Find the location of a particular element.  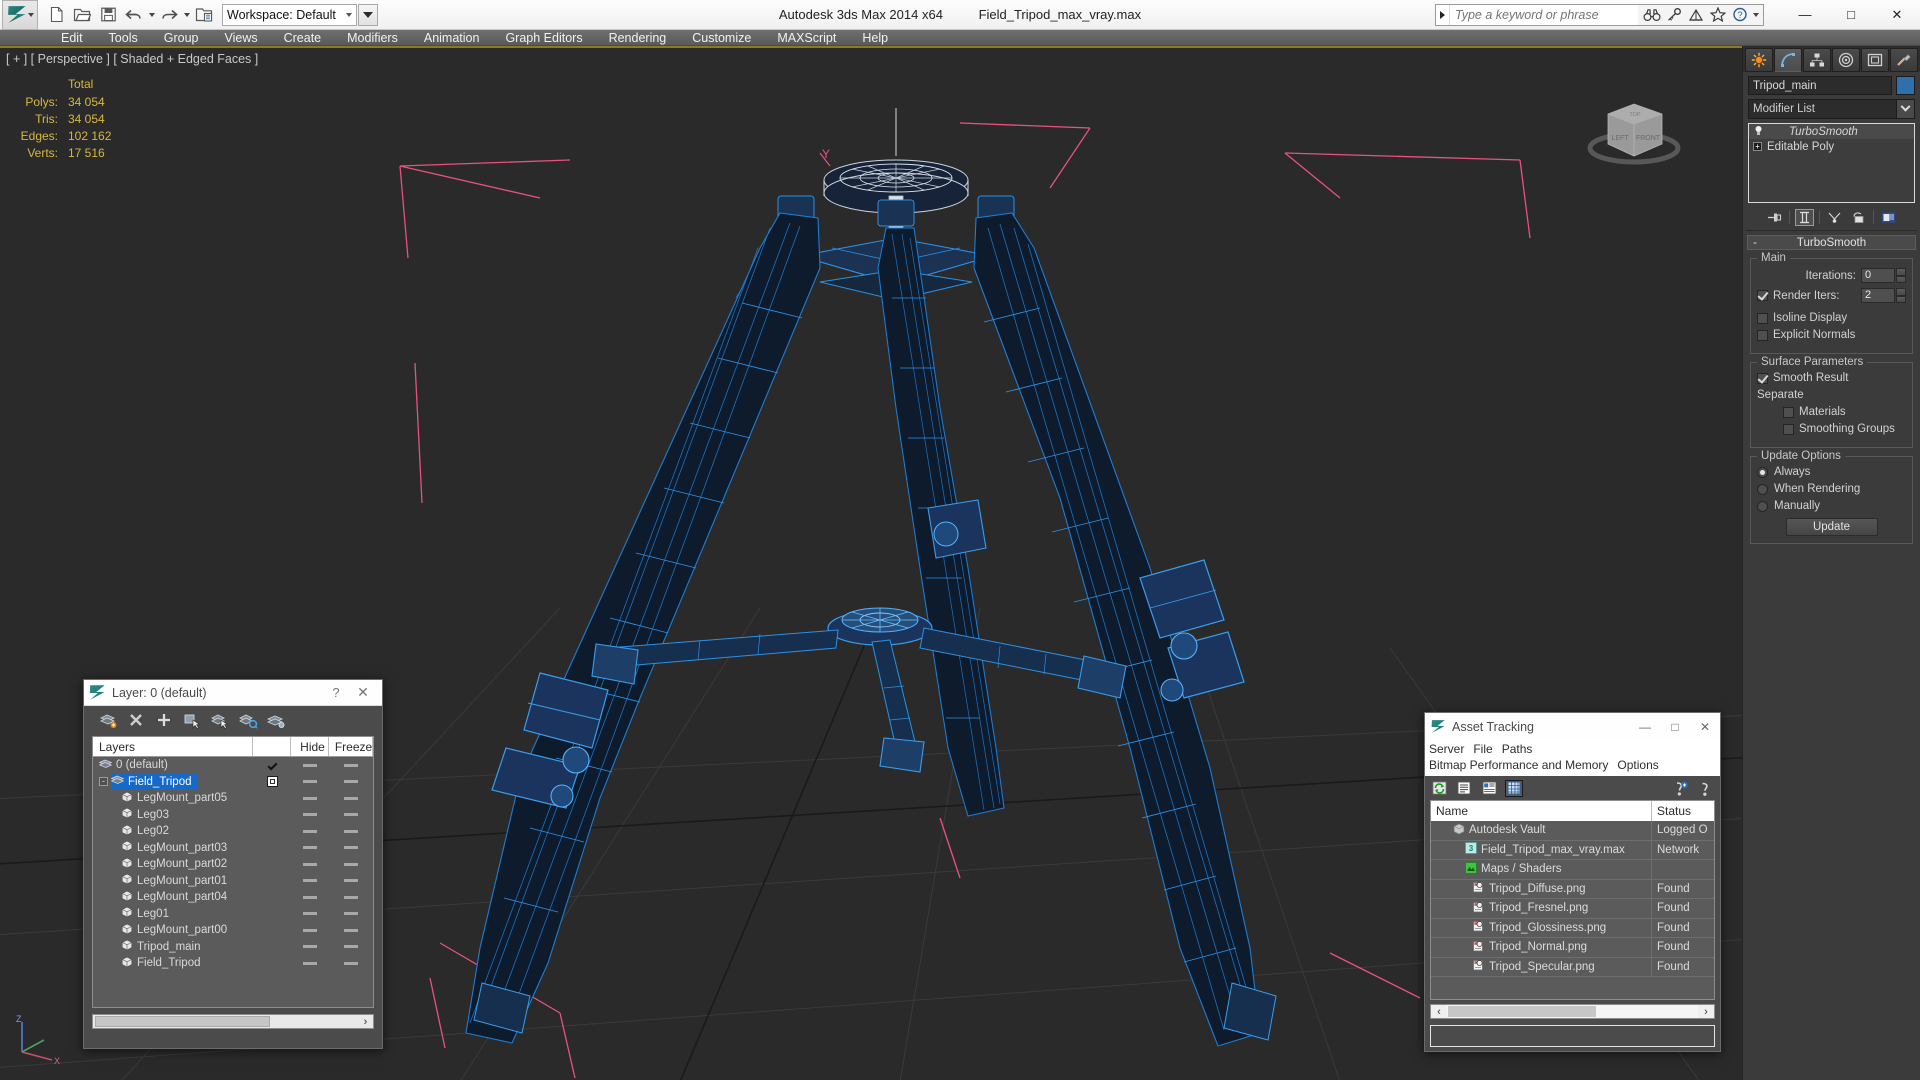

layer-horizontal-scrollbar: › is located at coordinates (233, 1021).